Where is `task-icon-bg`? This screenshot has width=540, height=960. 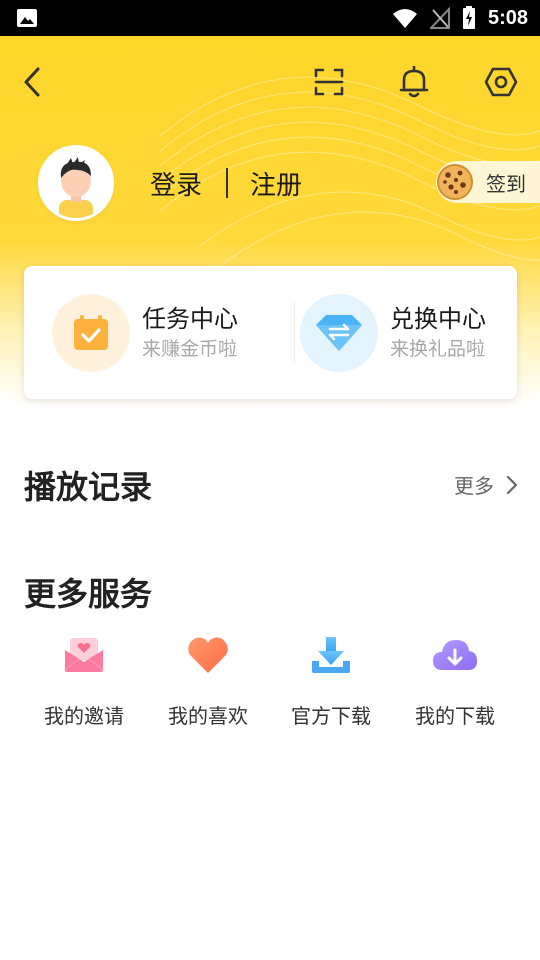 task-icon-bg is located at coordinates (91, 333).